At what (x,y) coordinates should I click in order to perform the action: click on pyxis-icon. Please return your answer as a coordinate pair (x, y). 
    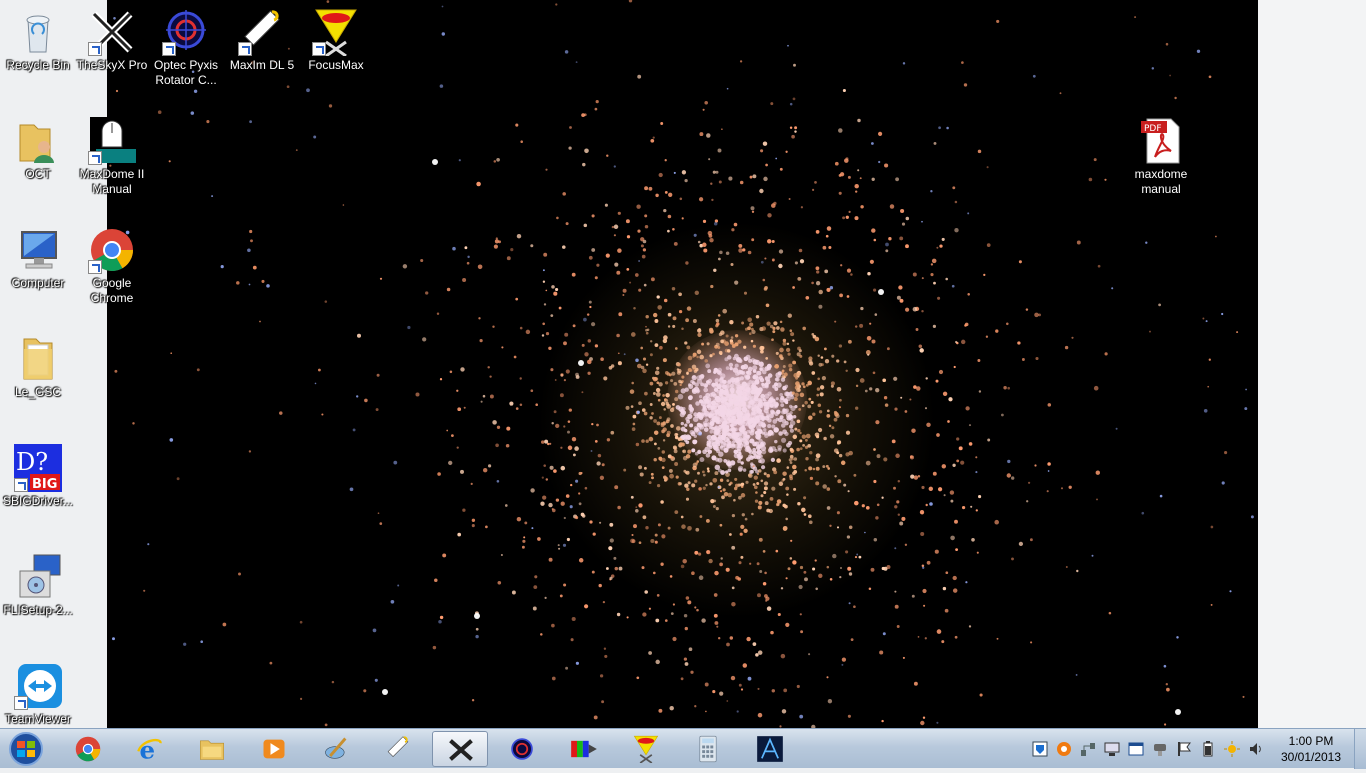
    Looking at the image, I should click on (522, 749).